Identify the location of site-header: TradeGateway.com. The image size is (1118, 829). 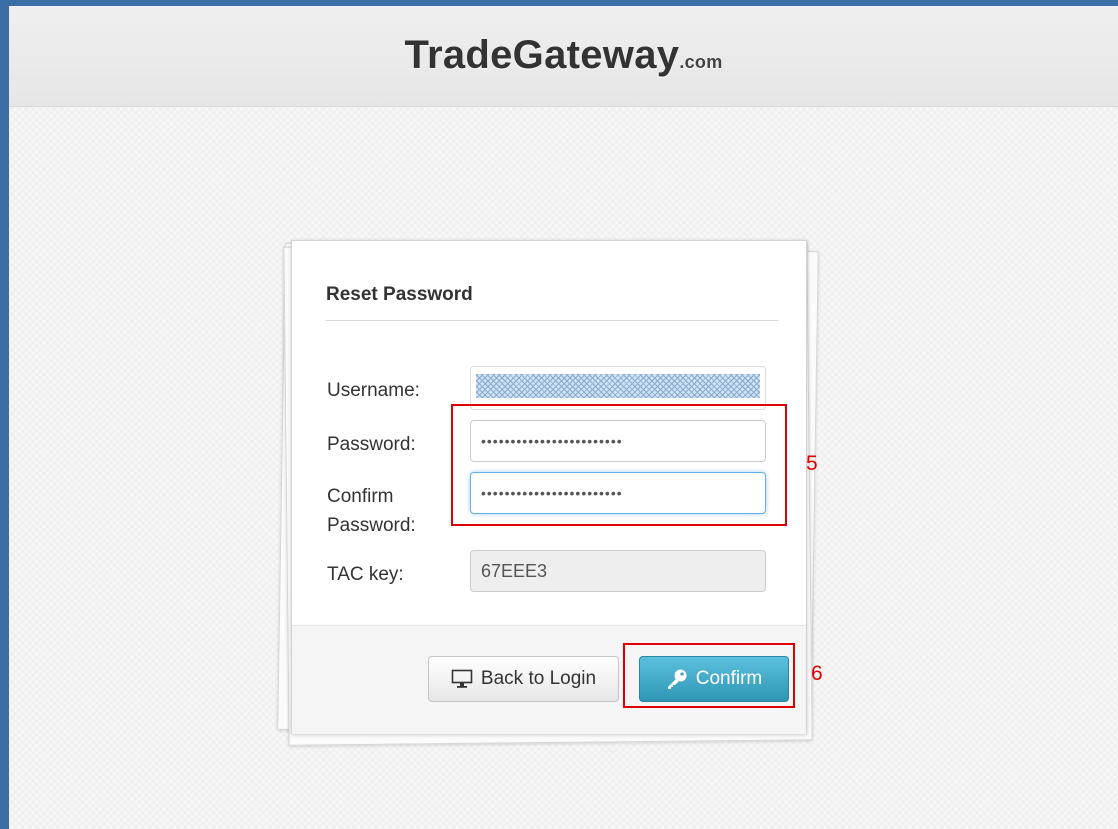
(563, 56).